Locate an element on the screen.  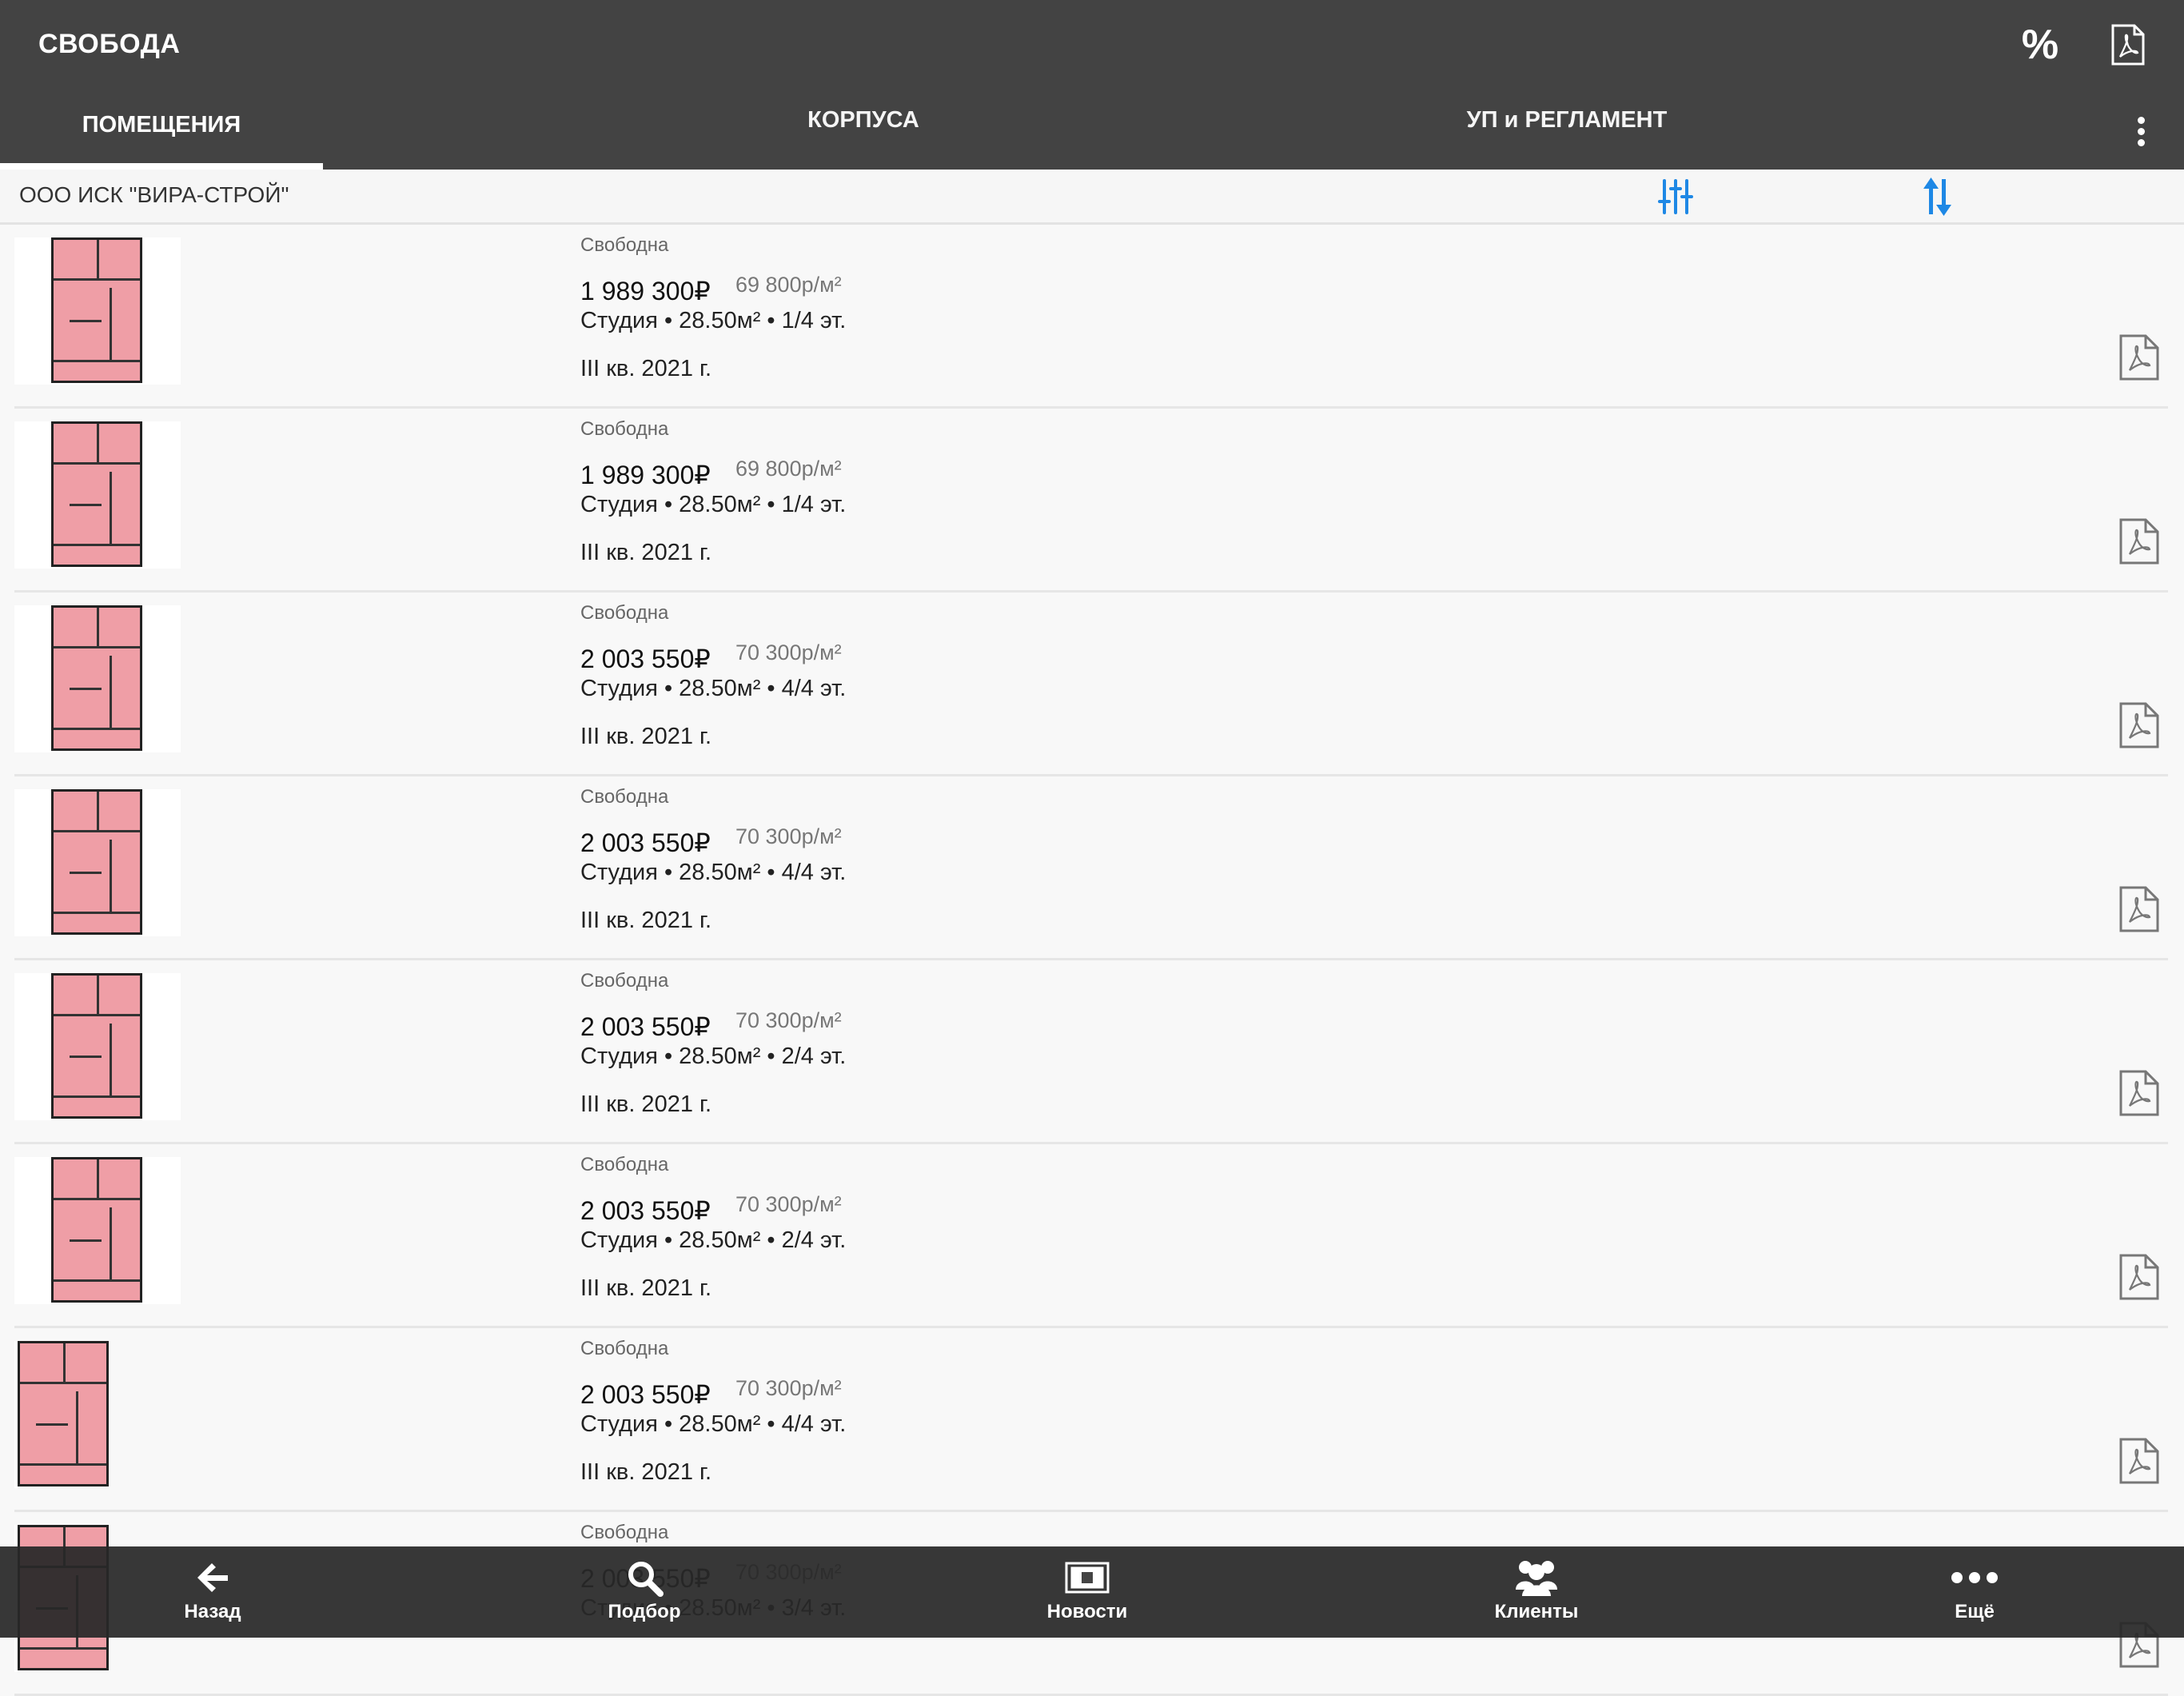
tab-regulations: УП и РЕГЛАМЕНТ is located at coordinates (1567, 136).